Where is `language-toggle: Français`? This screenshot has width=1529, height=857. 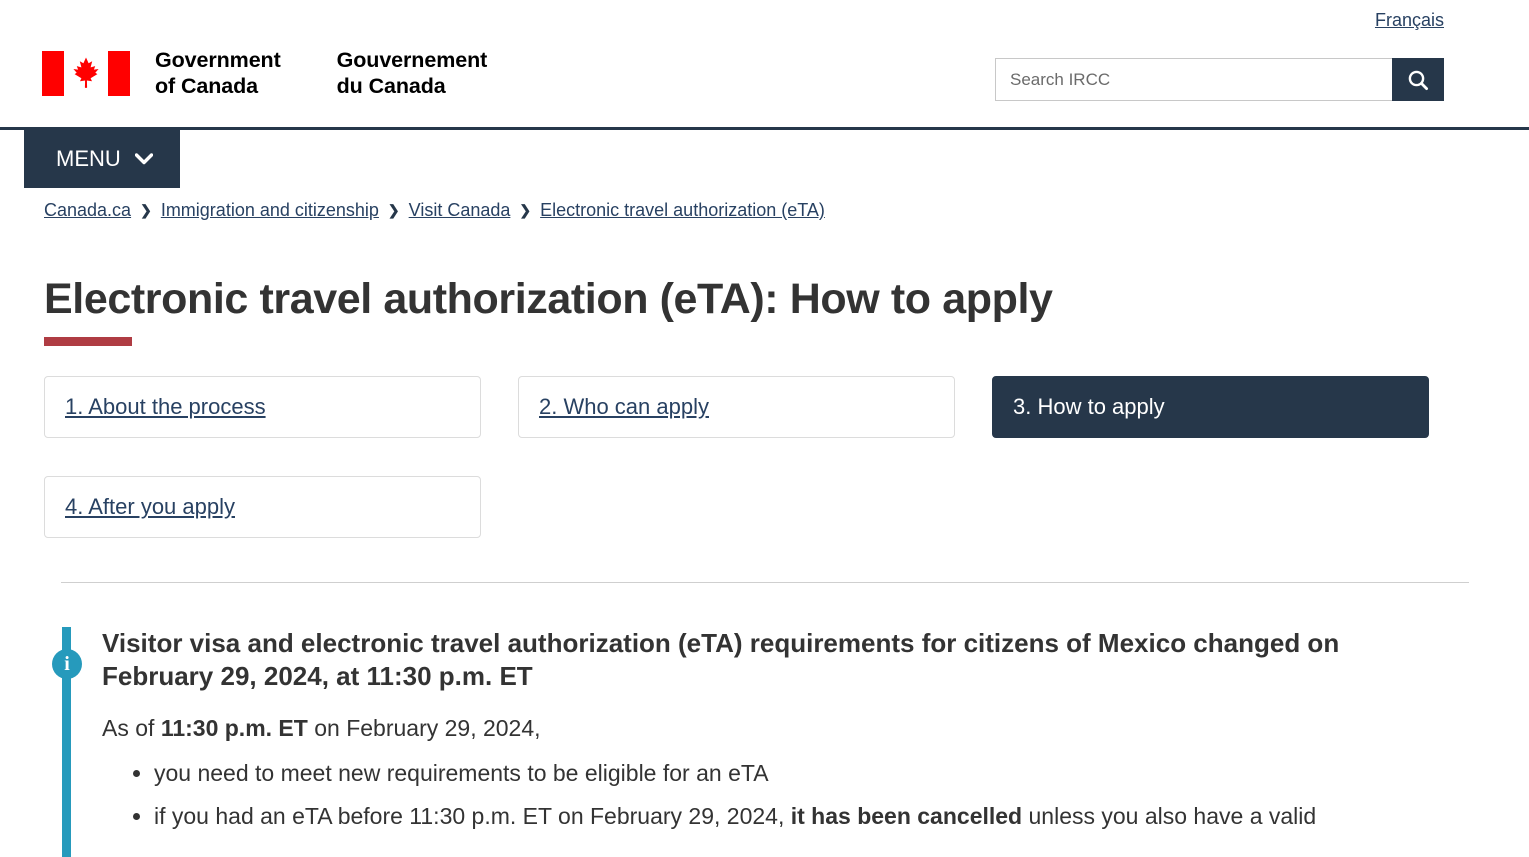 language-toggle: Français is located at coordinates (1409, 20).